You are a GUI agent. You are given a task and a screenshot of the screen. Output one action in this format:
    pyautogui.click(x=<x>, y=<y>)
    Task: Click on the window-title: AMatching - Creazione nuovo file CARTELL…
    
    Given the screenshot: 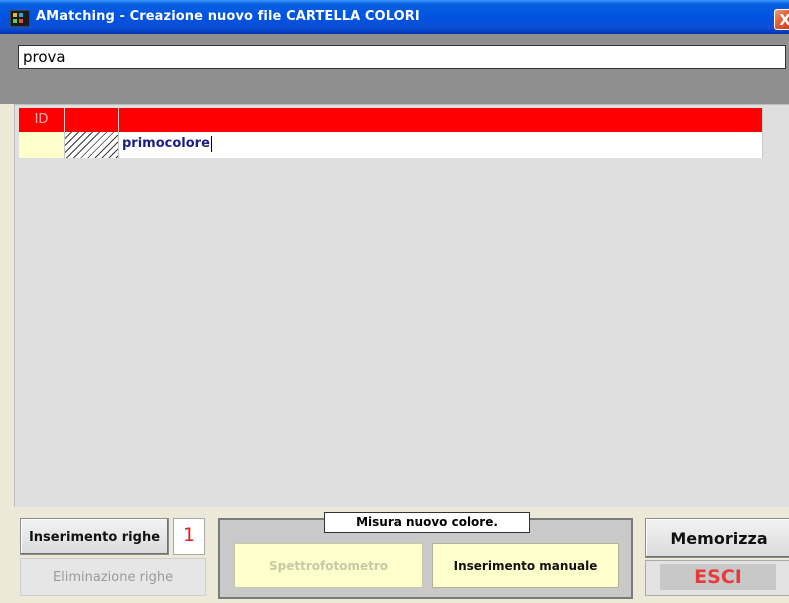 What is the action you would take?
    pyautogui.click(x=228, y=16)
    